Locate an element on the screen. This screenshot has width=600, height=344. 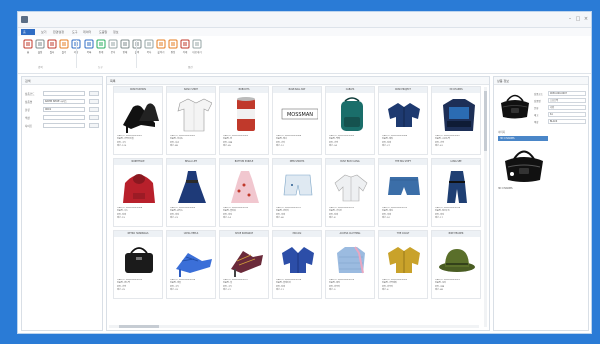
paste-icon is located at coordinates (161, 44).